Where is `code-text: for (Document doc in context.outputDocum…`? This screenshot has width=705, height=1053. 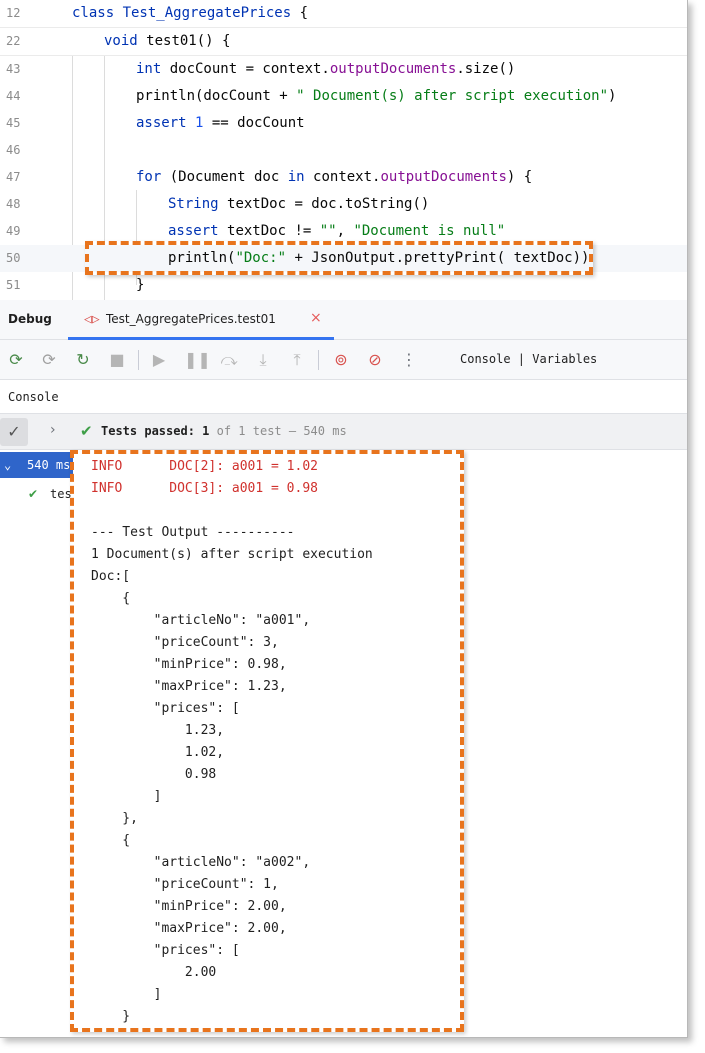 code-text: for (Document doc in context.outputDocum… is located at coordinates (334, 177).